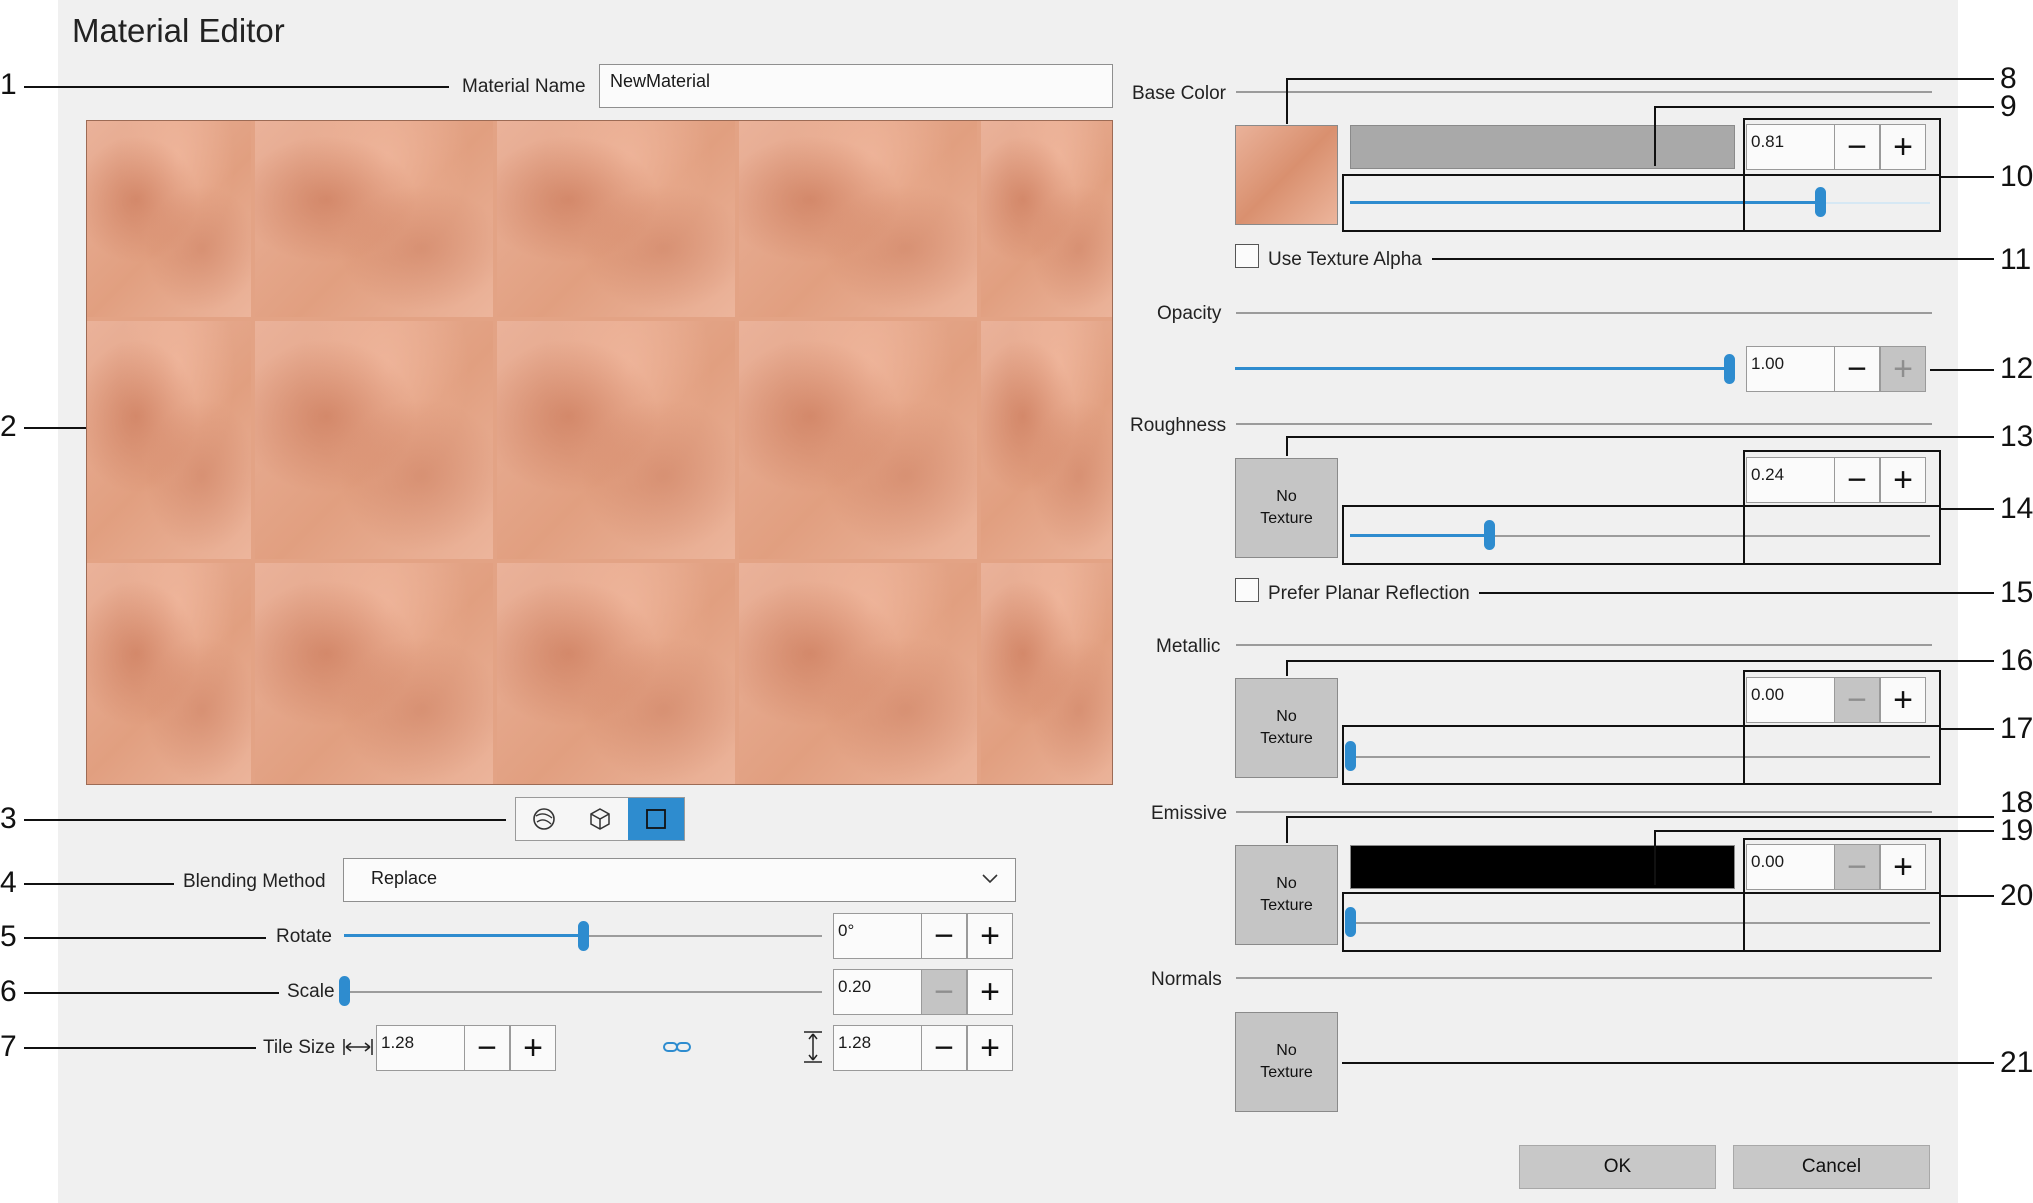 The height and width of the screenshot is (1203, 2033). What do you see at coordinates (1286, 728) in the screenshot?
I see `metallic-texture-button: No Texture` at bounding box center [1286, 728].